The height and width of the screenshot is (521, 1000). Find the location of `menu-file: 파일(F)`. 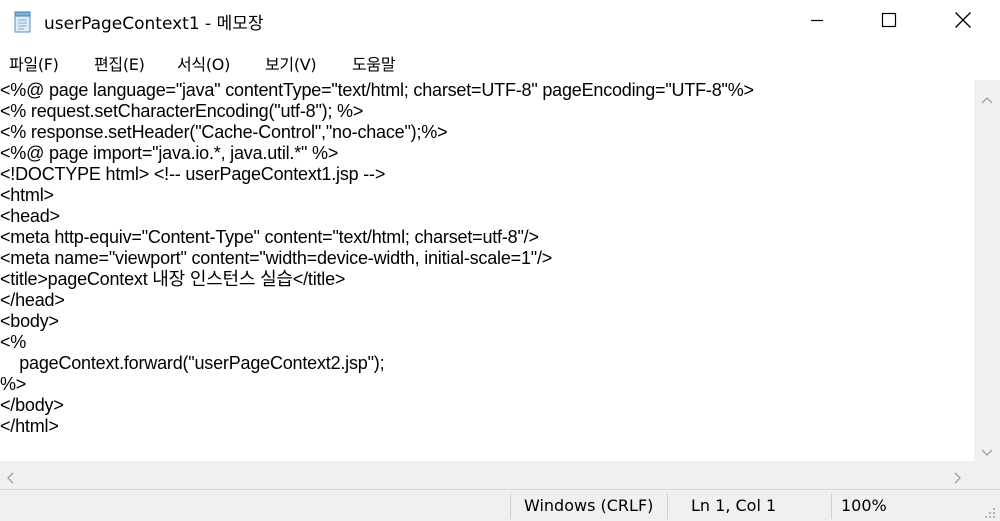

menu-file: 파일(F) is located at coordinates (34, 63).